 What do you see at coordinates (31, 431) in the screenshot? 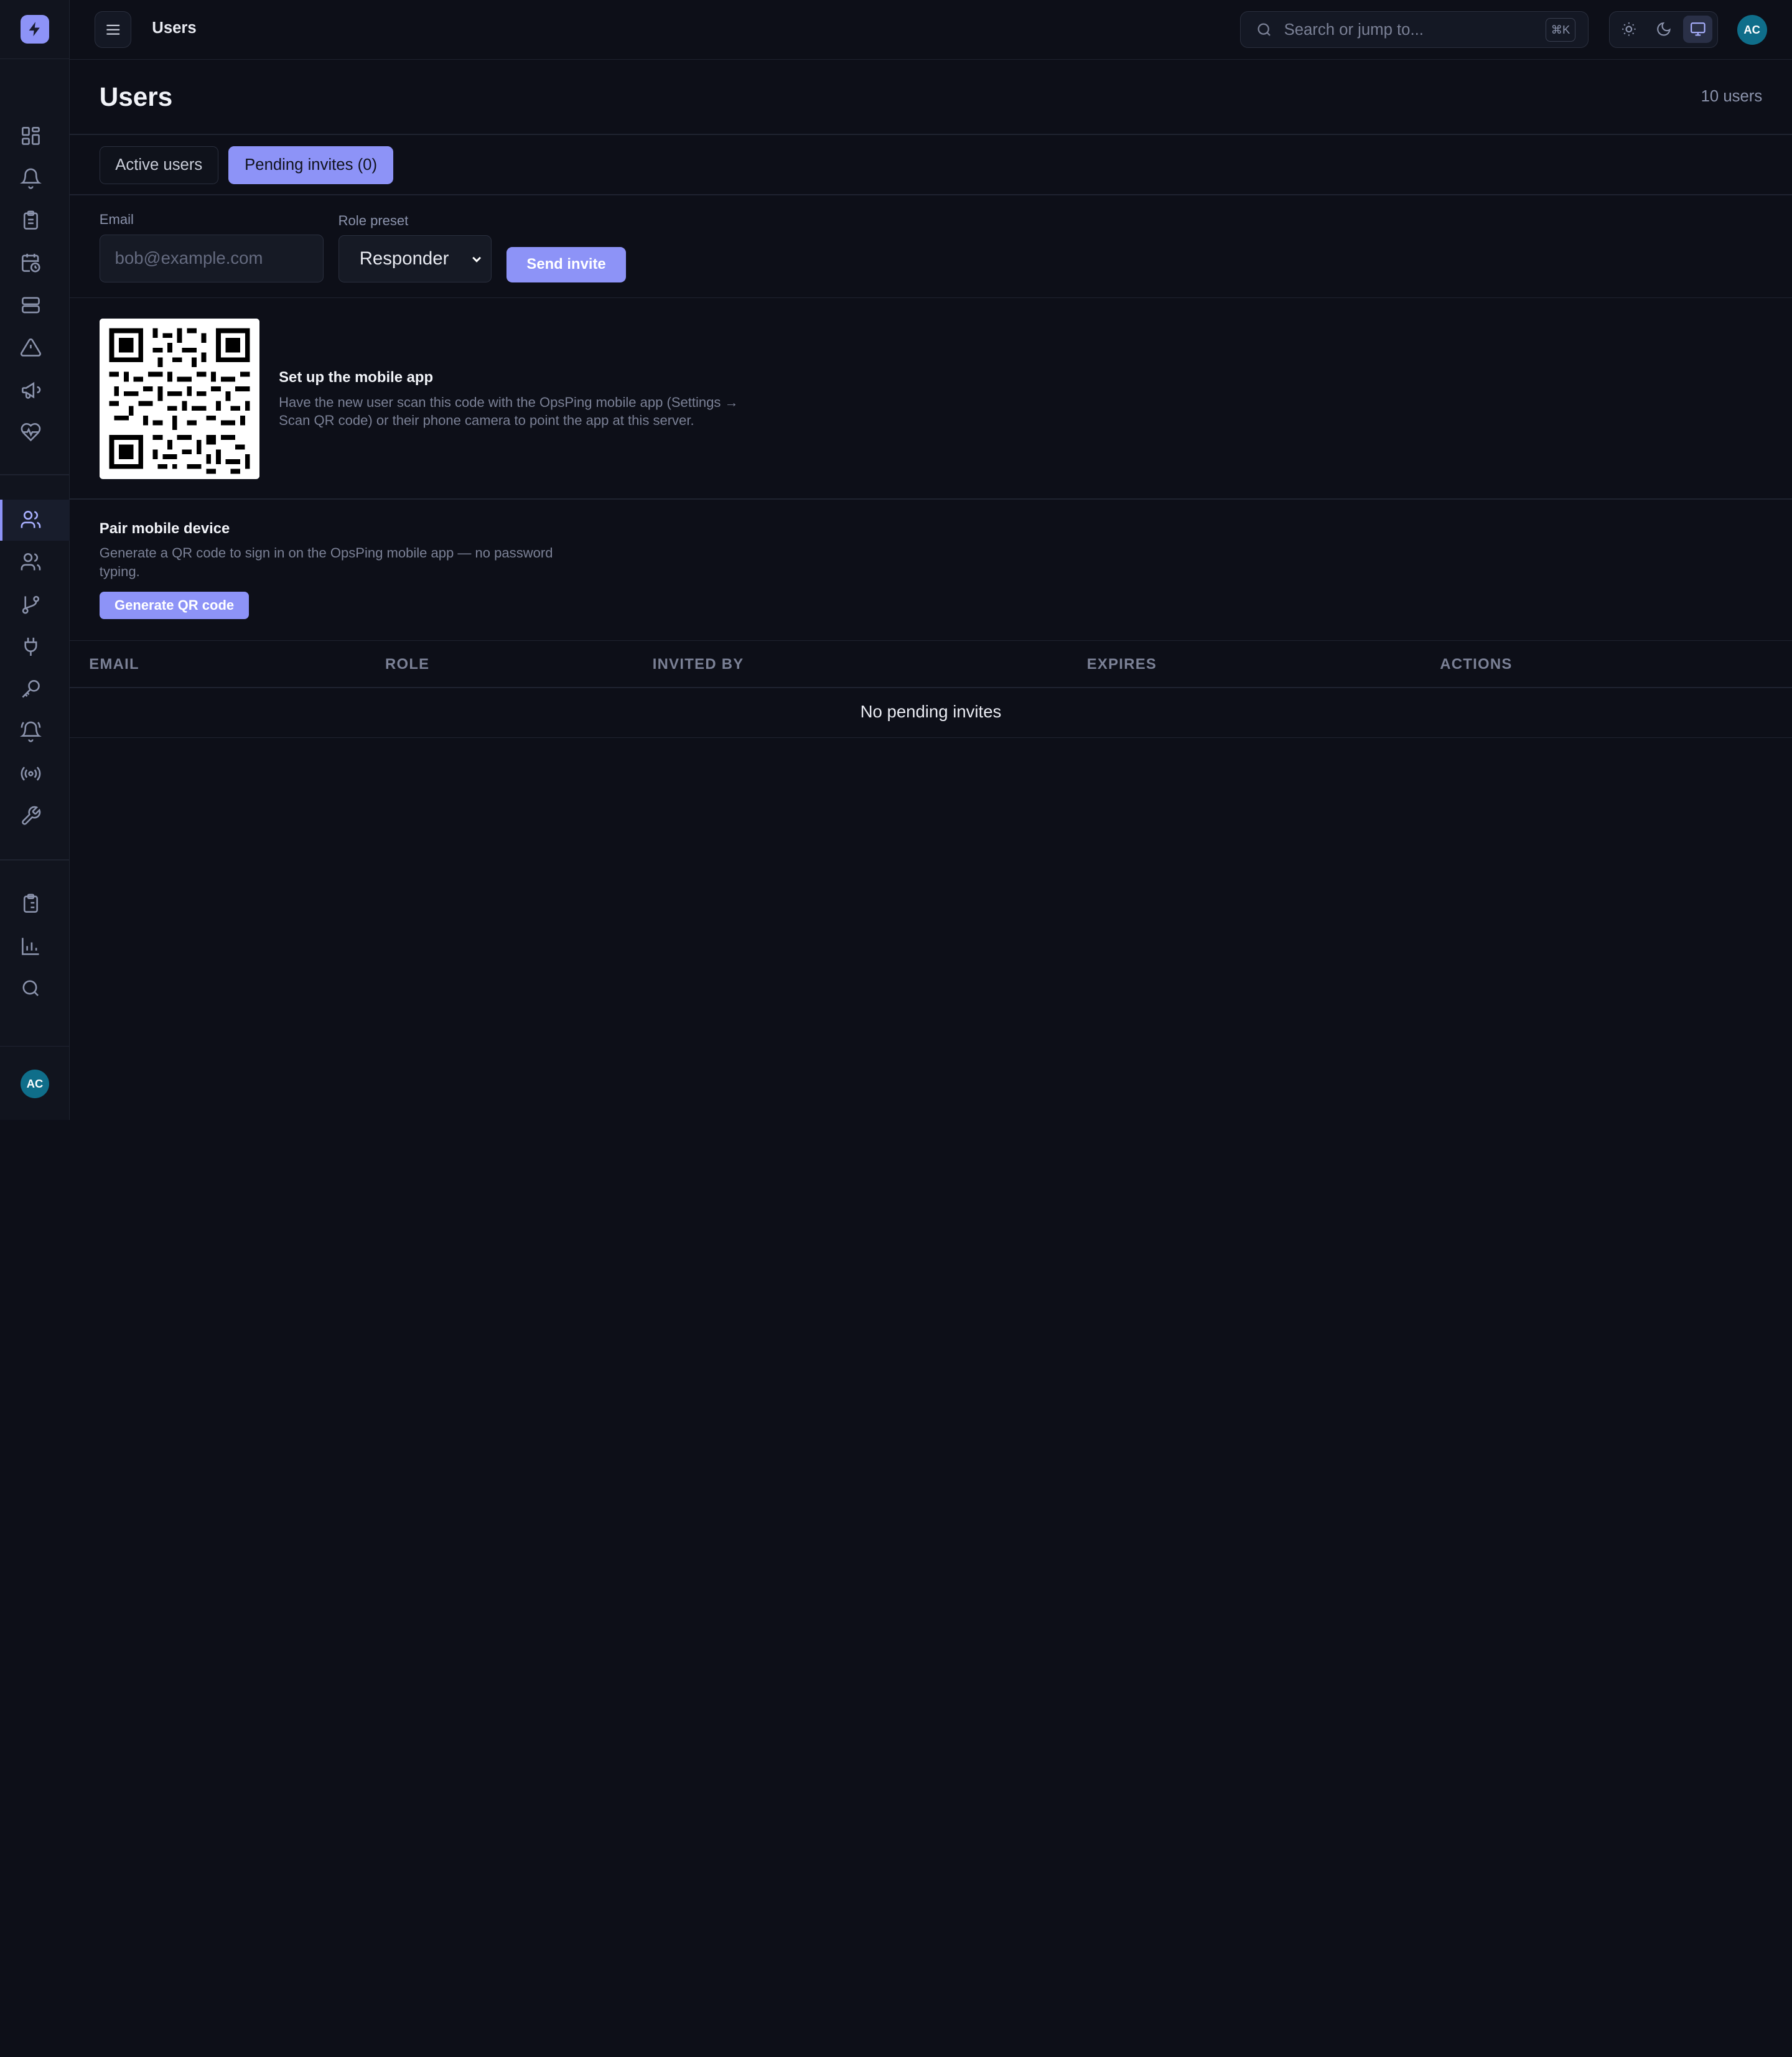
I see `heart-pulse-icon` at bounding box center [31, 431].